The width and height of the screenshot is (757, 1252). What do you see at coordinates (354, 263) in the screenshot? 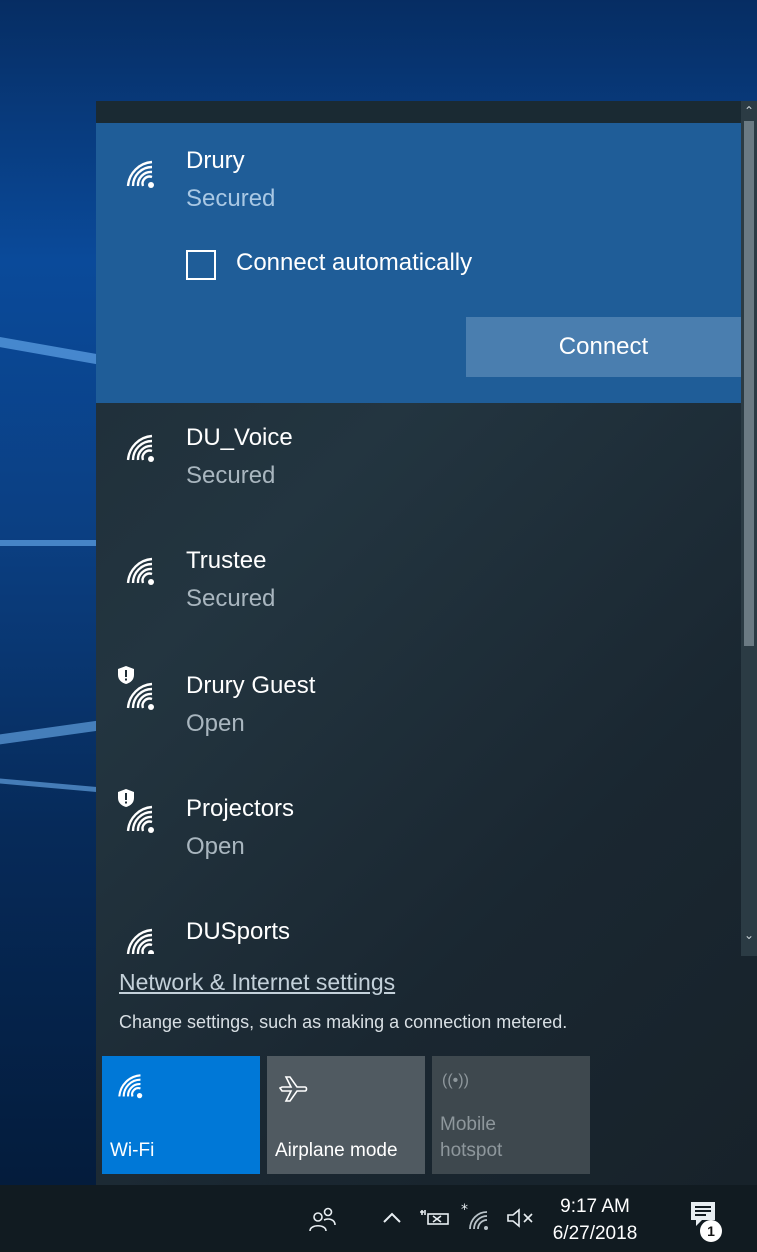
I see `connect-automatically-label: Connect automatically` at bounding box center [354, 263].